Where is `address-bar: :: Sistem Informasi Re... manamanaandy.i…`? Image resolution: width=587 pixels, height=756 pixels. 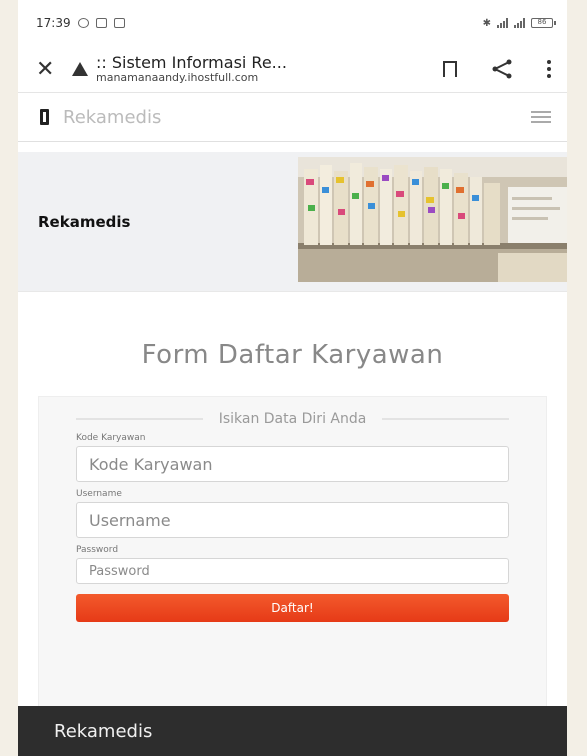
address-bar: :: Sistem Informasi Re... manamanaandy.i… is located at coordinates (269, 68).